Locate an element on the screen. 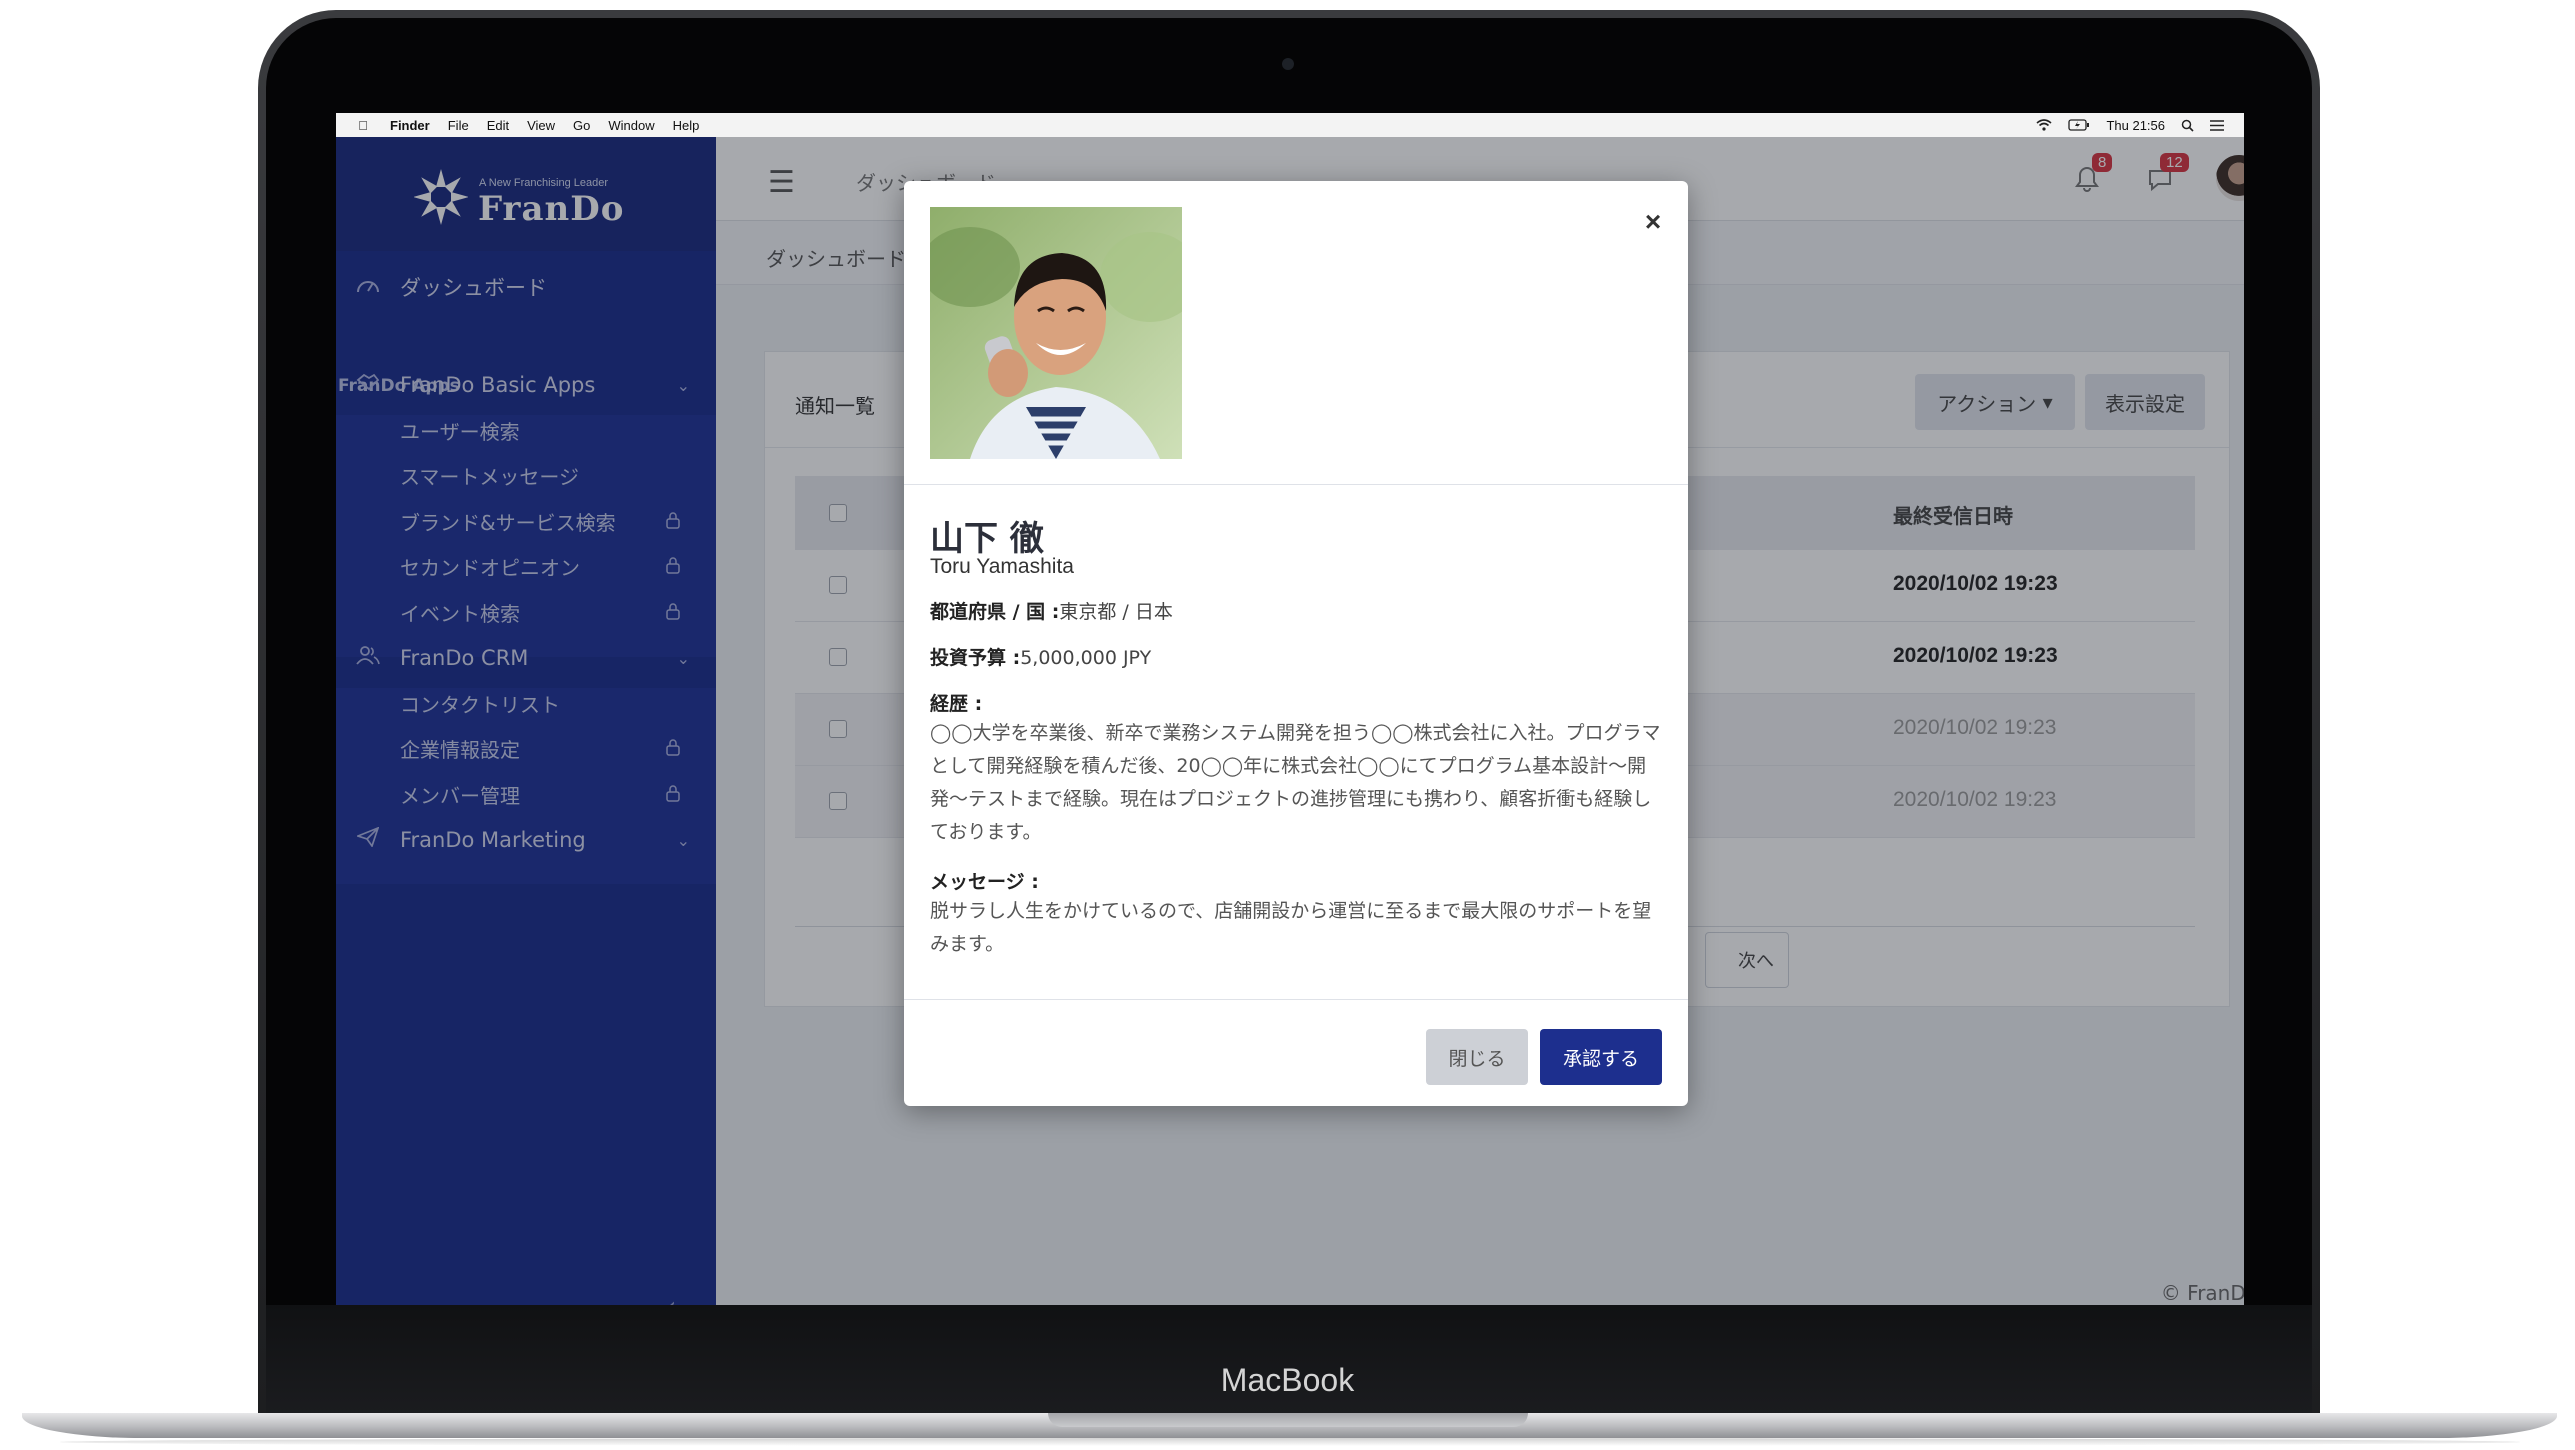 Image resolution: width=2575 pixels, height=1450 pixels. base-notch is located at coordinates (1288, 1420).